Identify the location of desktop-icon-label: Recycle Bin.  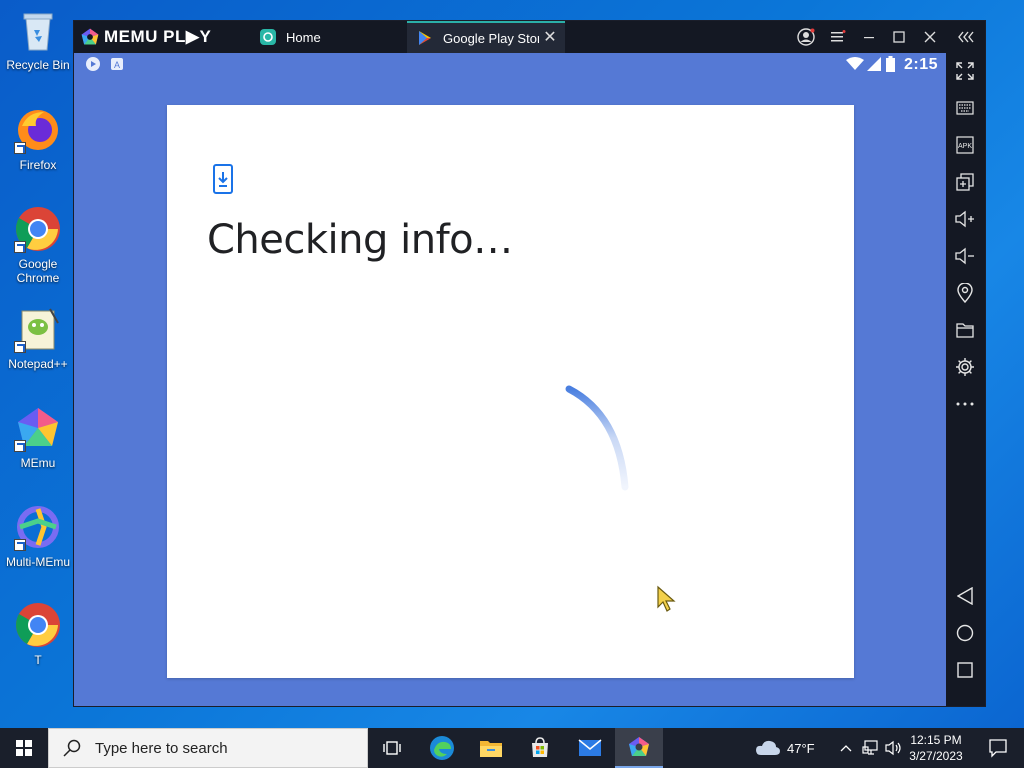
(38, 65).